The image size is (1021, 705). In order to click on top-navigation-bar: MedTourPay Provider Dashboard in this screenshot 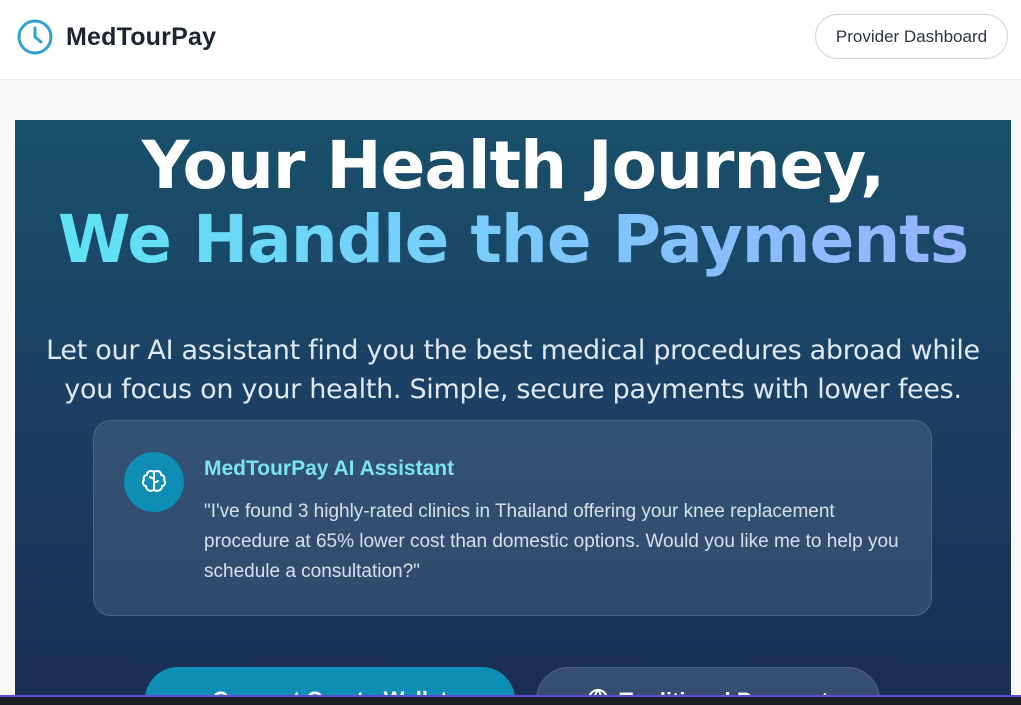, I will do `click(510, 40)`.